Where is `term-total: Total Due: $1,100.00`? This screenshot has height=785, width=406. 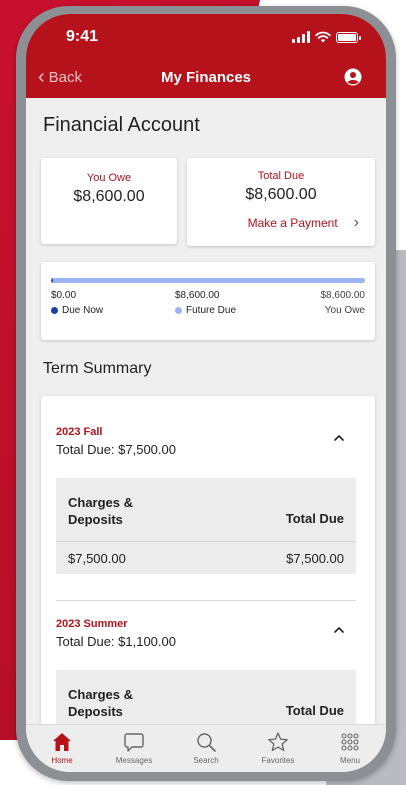
term-total: Total Due: $1,100.00 is located at coordinates (116, 641).